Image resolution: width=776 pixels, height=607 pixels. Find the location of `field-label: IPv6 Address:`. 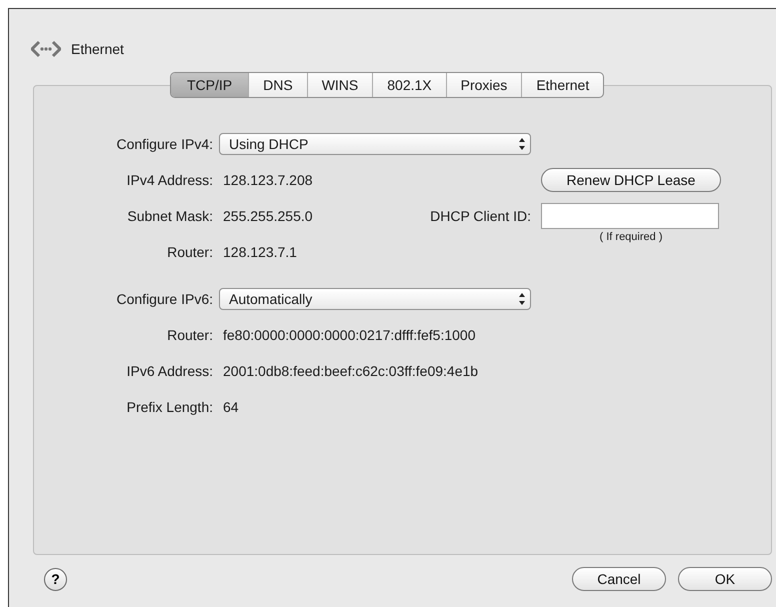

field-label: IPv6 Address: is located at coordinates (169, 371).